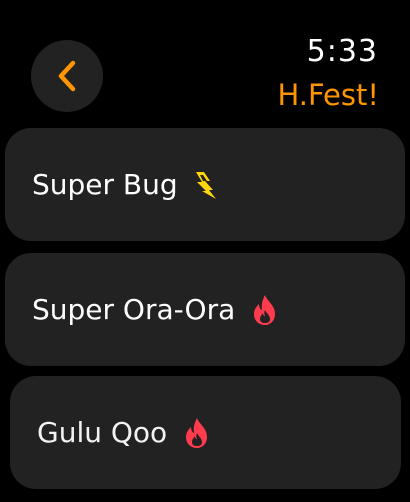  I want to click on app-title: H.Fest!, so click(328, 95).